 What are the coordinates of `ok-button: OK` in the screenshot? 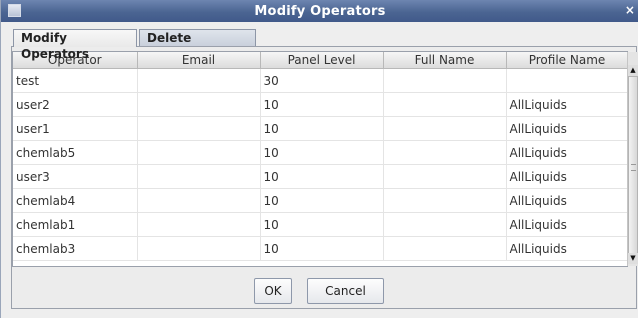 It's located at (273, 291).